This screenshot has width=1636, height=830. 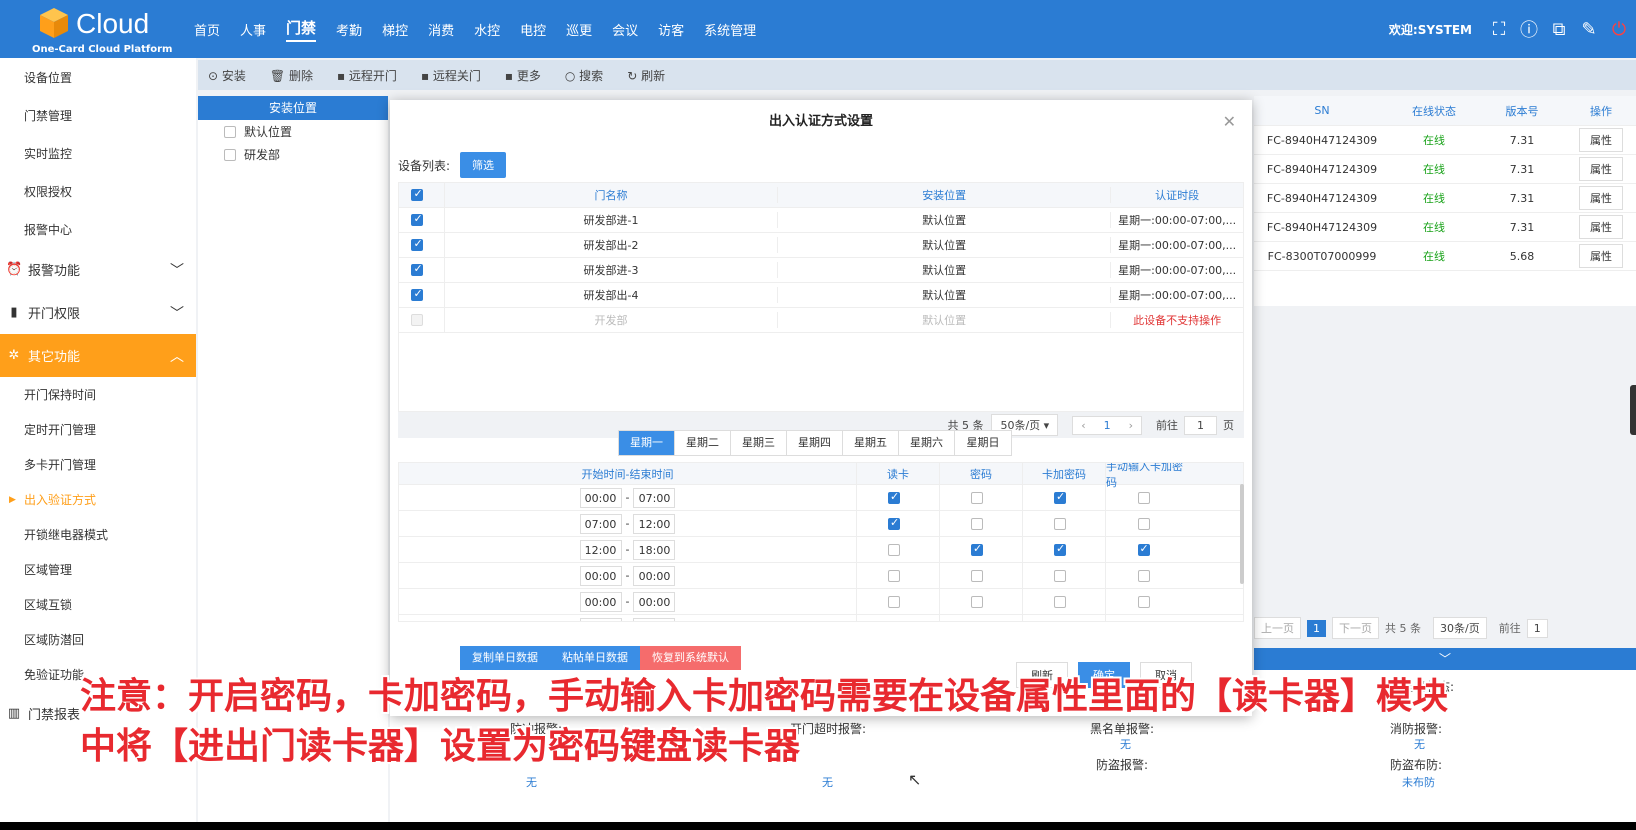 What do you see at coordinates (291, 75) in the screenshot?
I see `delete-button: 🗑 删除` at bounding box center [291, 75].